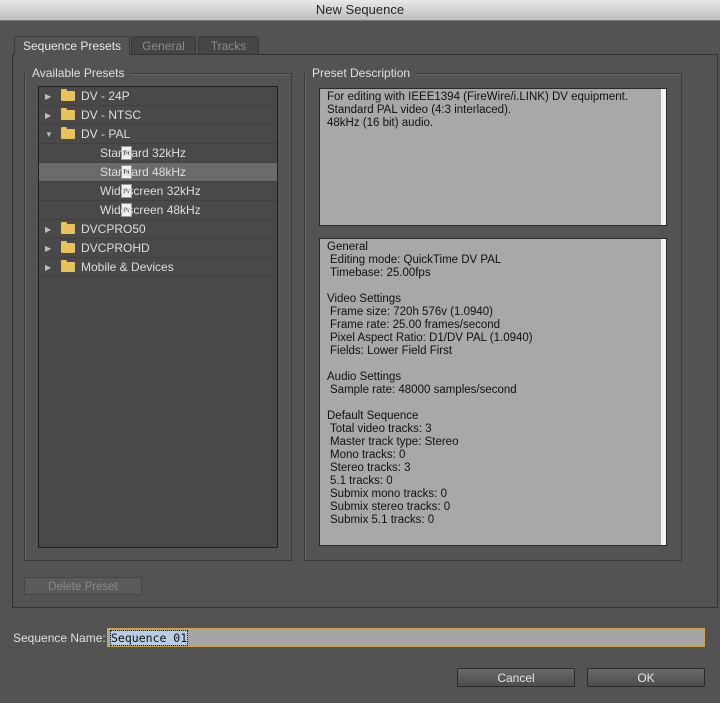 The image size is (720, 703). Describe the element at coordinates (158, 248) in the screenshot. I see `tree-item-dvcprohd: ▶ DVCPROHD` at that location.